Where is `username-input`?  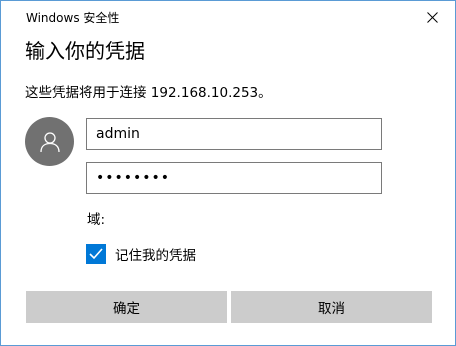
username-input is located at coordinates (238, 134).